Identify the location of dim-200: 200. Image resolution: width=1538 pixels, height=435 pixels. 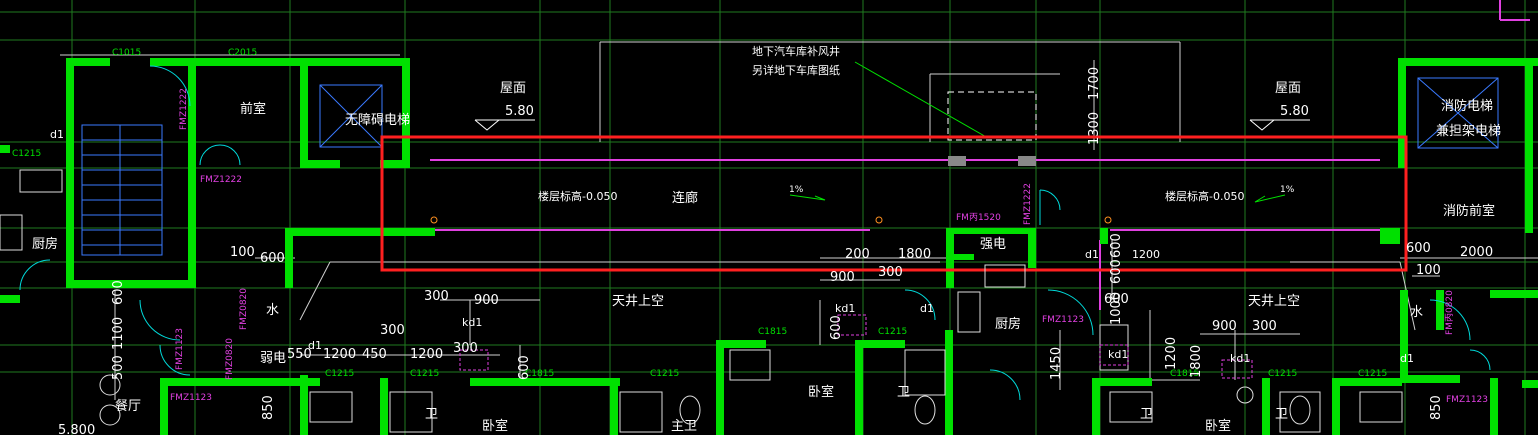
(857, 254).